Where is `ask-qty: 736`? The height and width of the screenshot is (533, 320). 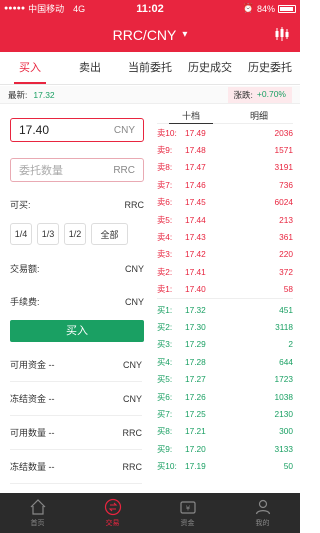
ask-qty: 736 is located at coordinates (286, 184).